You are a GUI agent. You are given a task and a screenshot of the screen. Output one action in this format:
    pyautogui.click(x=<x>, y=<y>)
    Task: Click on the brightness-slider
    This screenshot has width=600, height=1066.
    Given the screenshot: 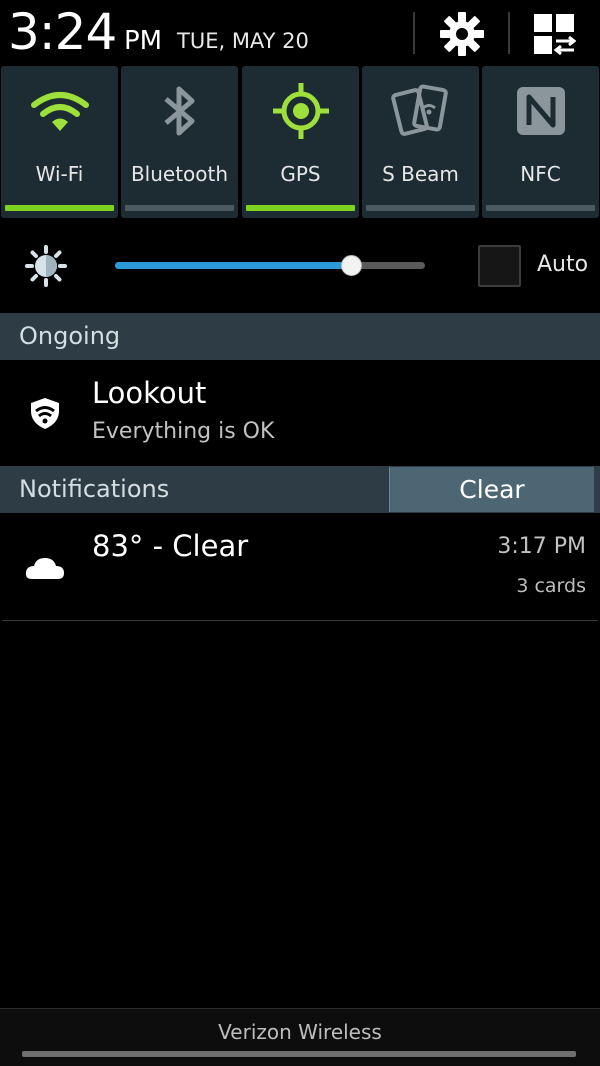 What is the action you would take?
    pyautogui.click(x=270, y=265)
    